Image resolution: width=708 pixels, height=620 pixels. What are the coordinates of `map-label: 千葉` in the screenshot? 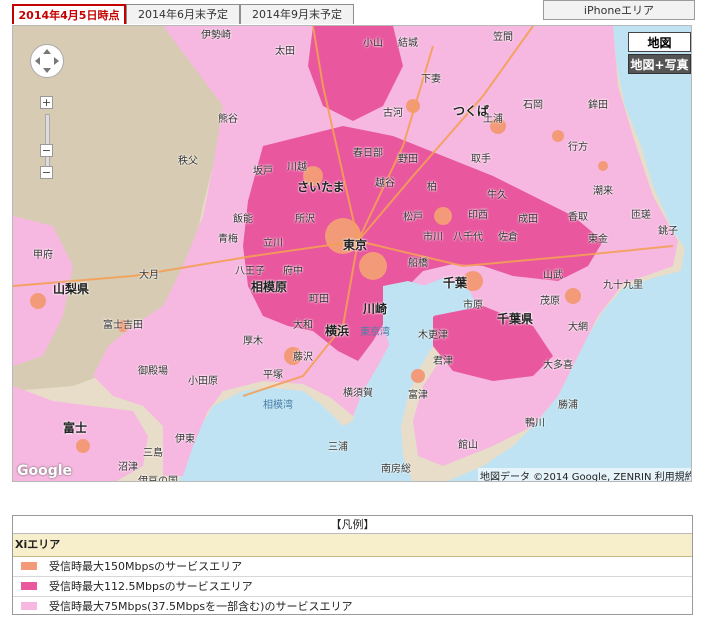 It's located at (455, 283).